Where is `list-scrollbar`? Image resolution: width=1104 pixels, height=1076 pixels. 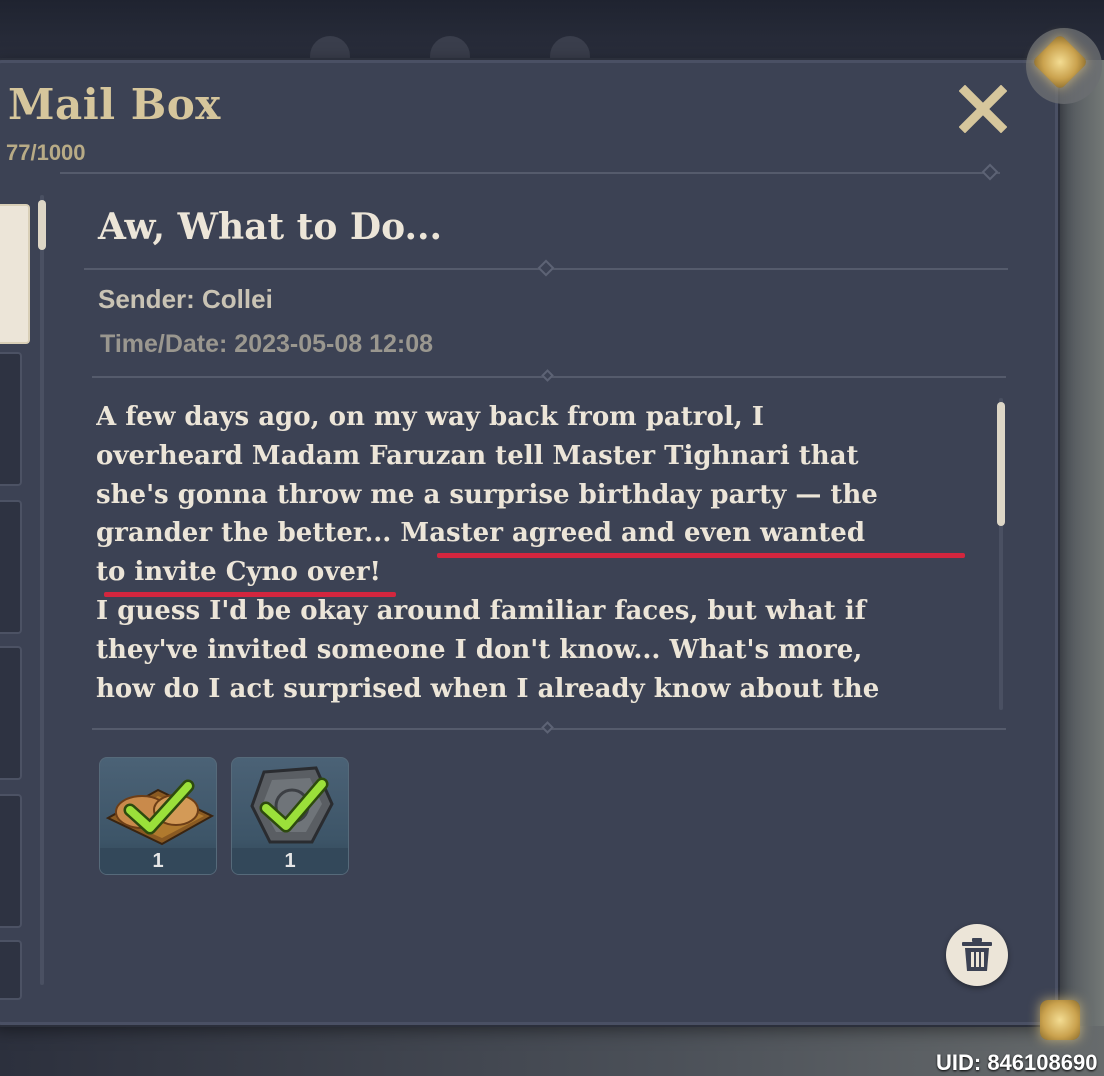
list-scrollbar is located at coordinates (42, 590).